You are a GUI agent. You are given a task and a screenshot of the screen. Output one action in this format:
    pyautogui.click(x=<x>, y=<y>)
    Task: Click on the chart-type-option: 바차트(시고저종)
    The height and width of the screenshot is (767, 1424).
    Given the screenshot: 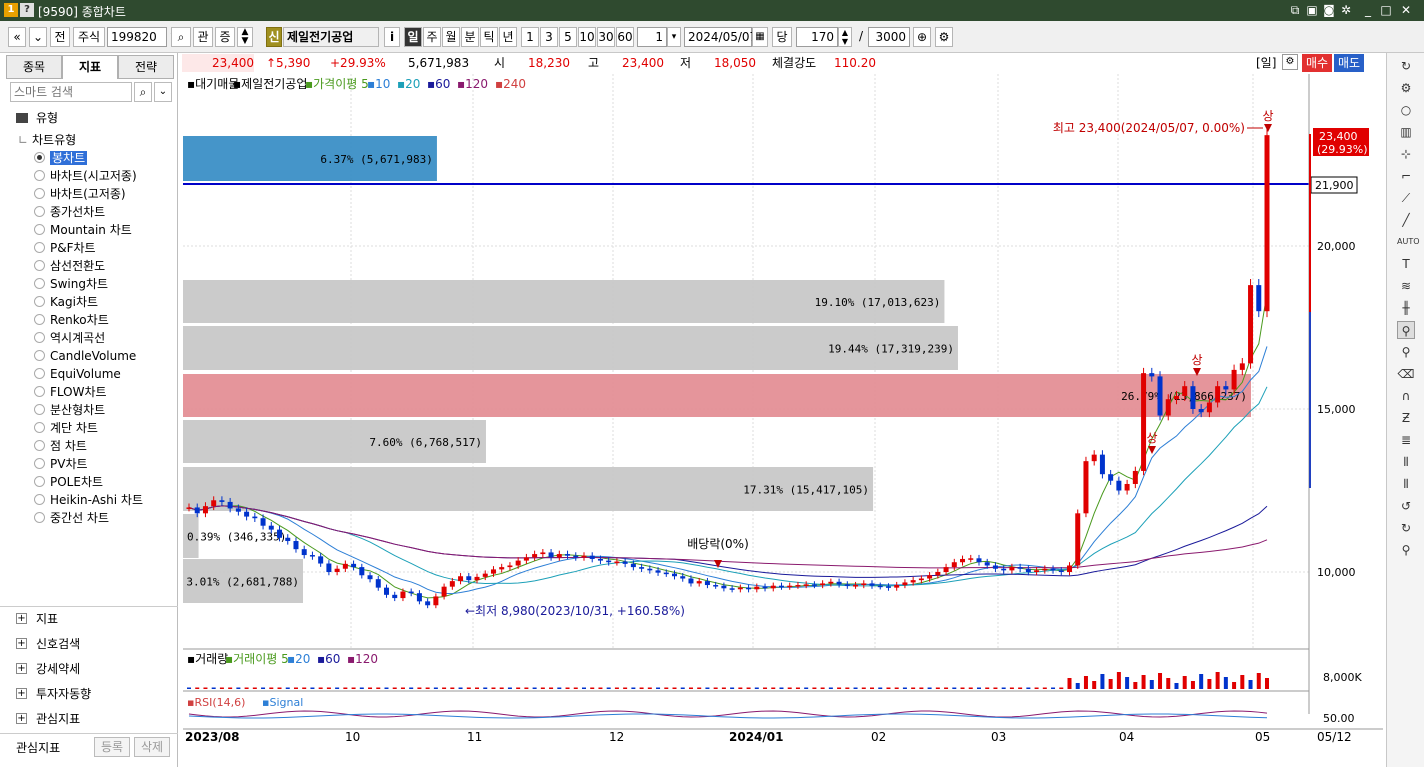 What is the action you would take?
    pyautogui.click(x=85, y=176)
    